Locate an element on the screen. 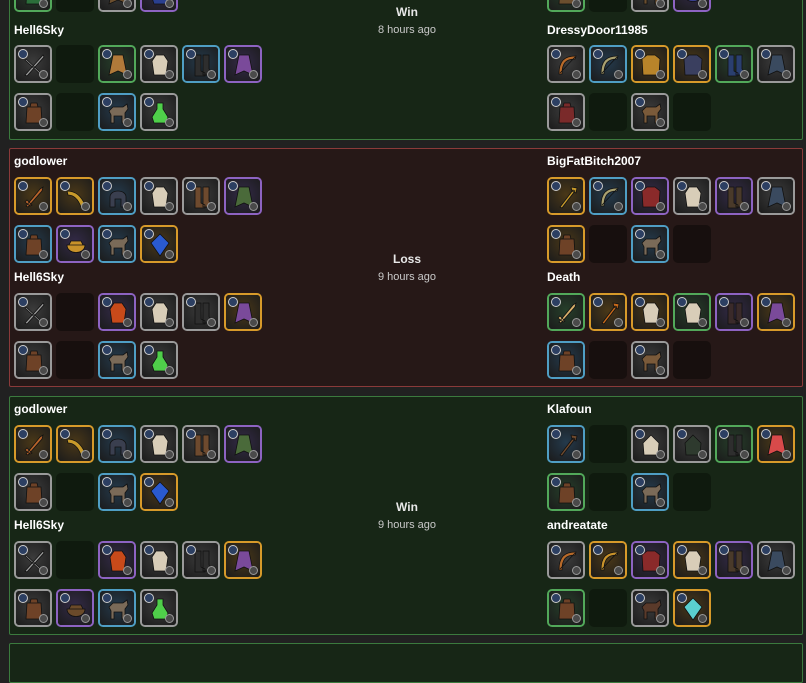  player-name: andreatate is located at coordinates (577, 525).